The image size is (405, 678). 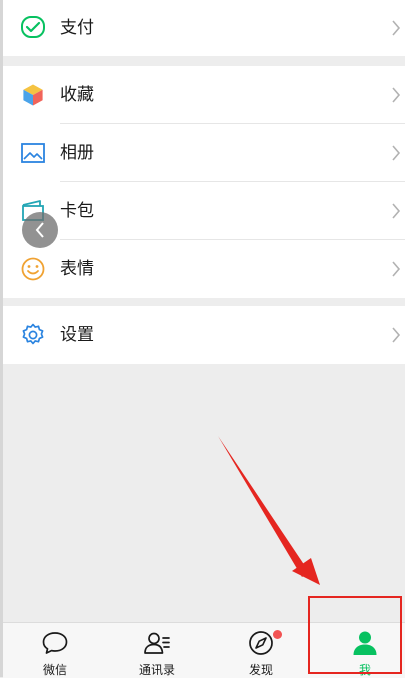 I want to click on annotation-highlight-box, so click(x=355, y=635).